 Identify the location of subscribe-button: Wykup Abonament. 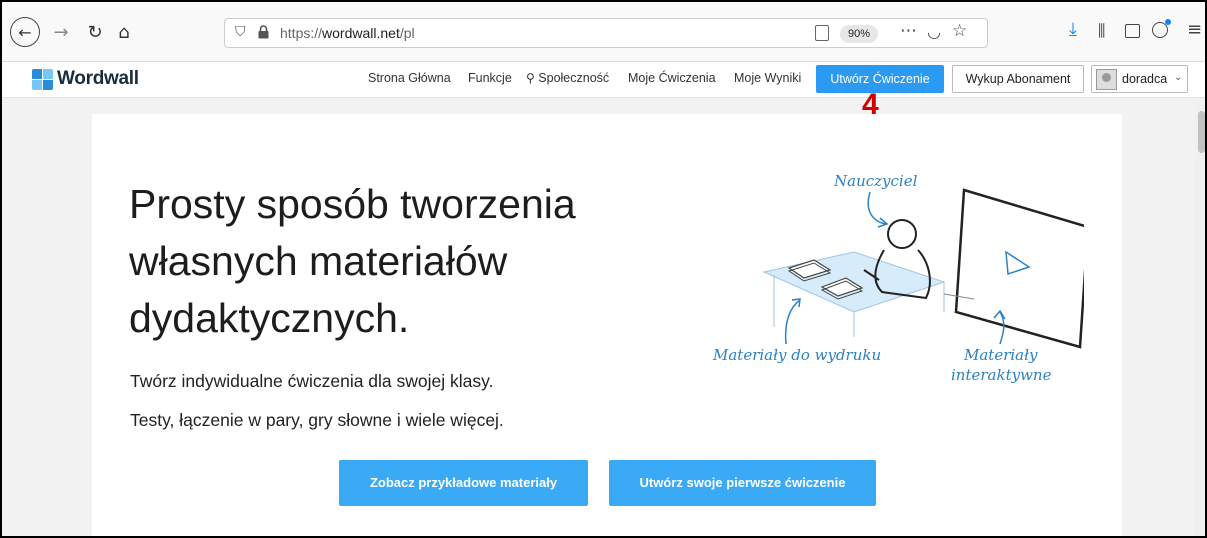
(1018, 79).